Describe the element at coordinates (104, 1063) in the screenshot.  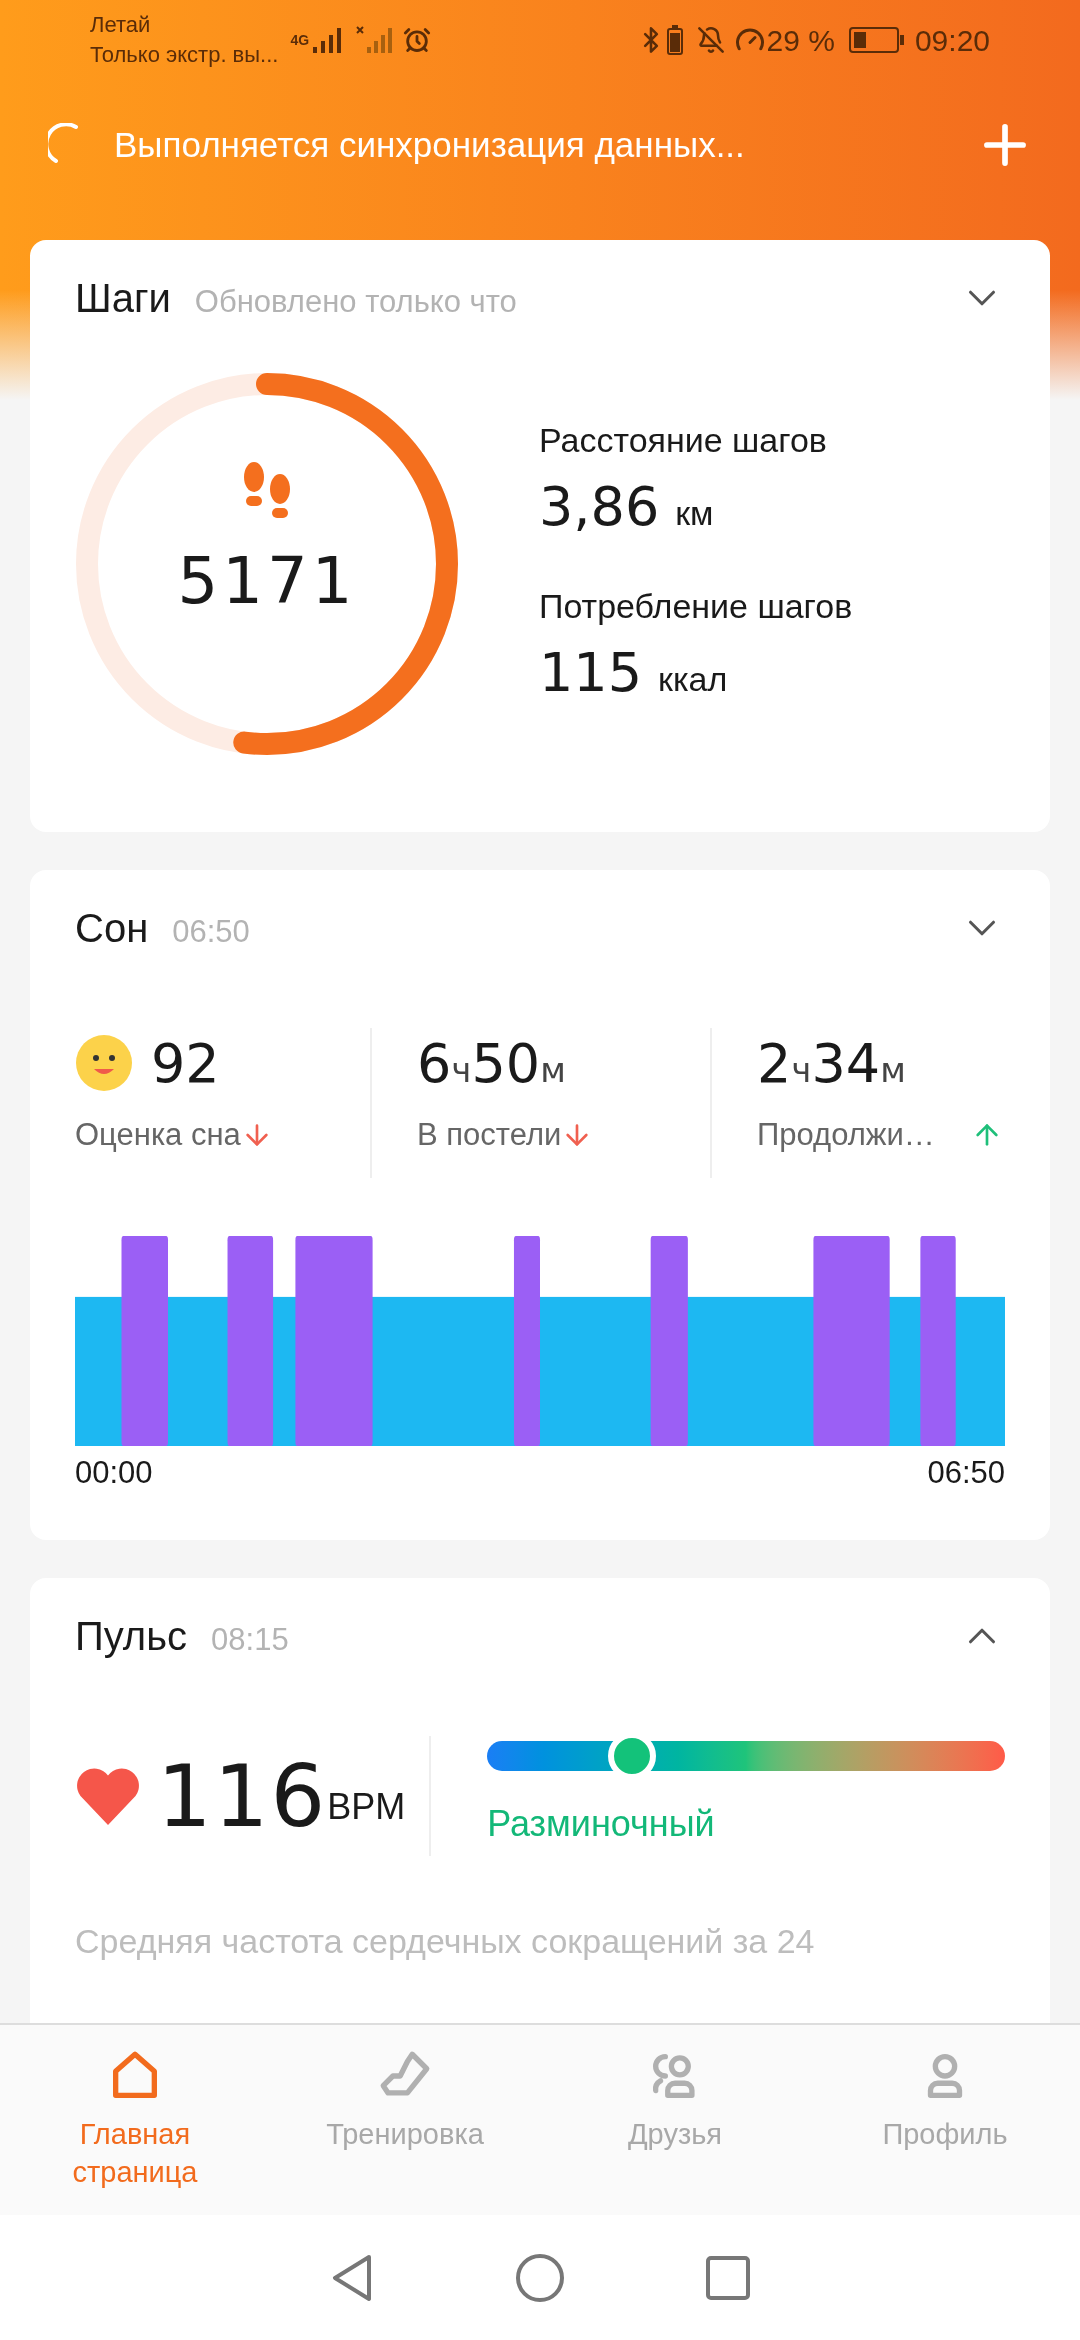
I see `smiley-icon` at that location.